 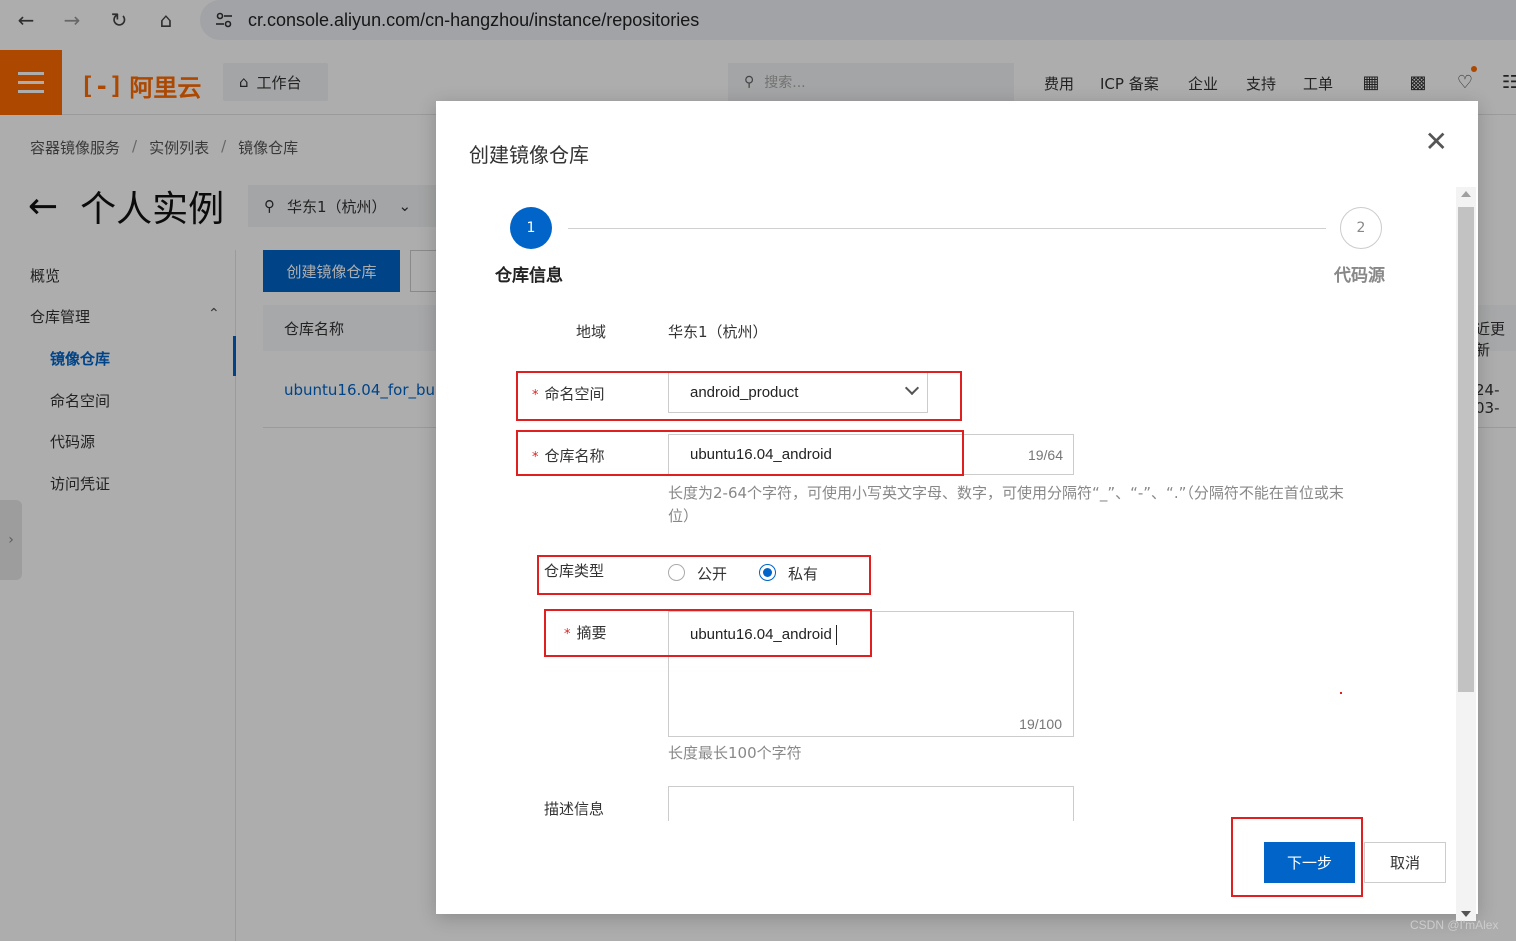 I want to click on region-label: 地域, so click(x=591, y=332).